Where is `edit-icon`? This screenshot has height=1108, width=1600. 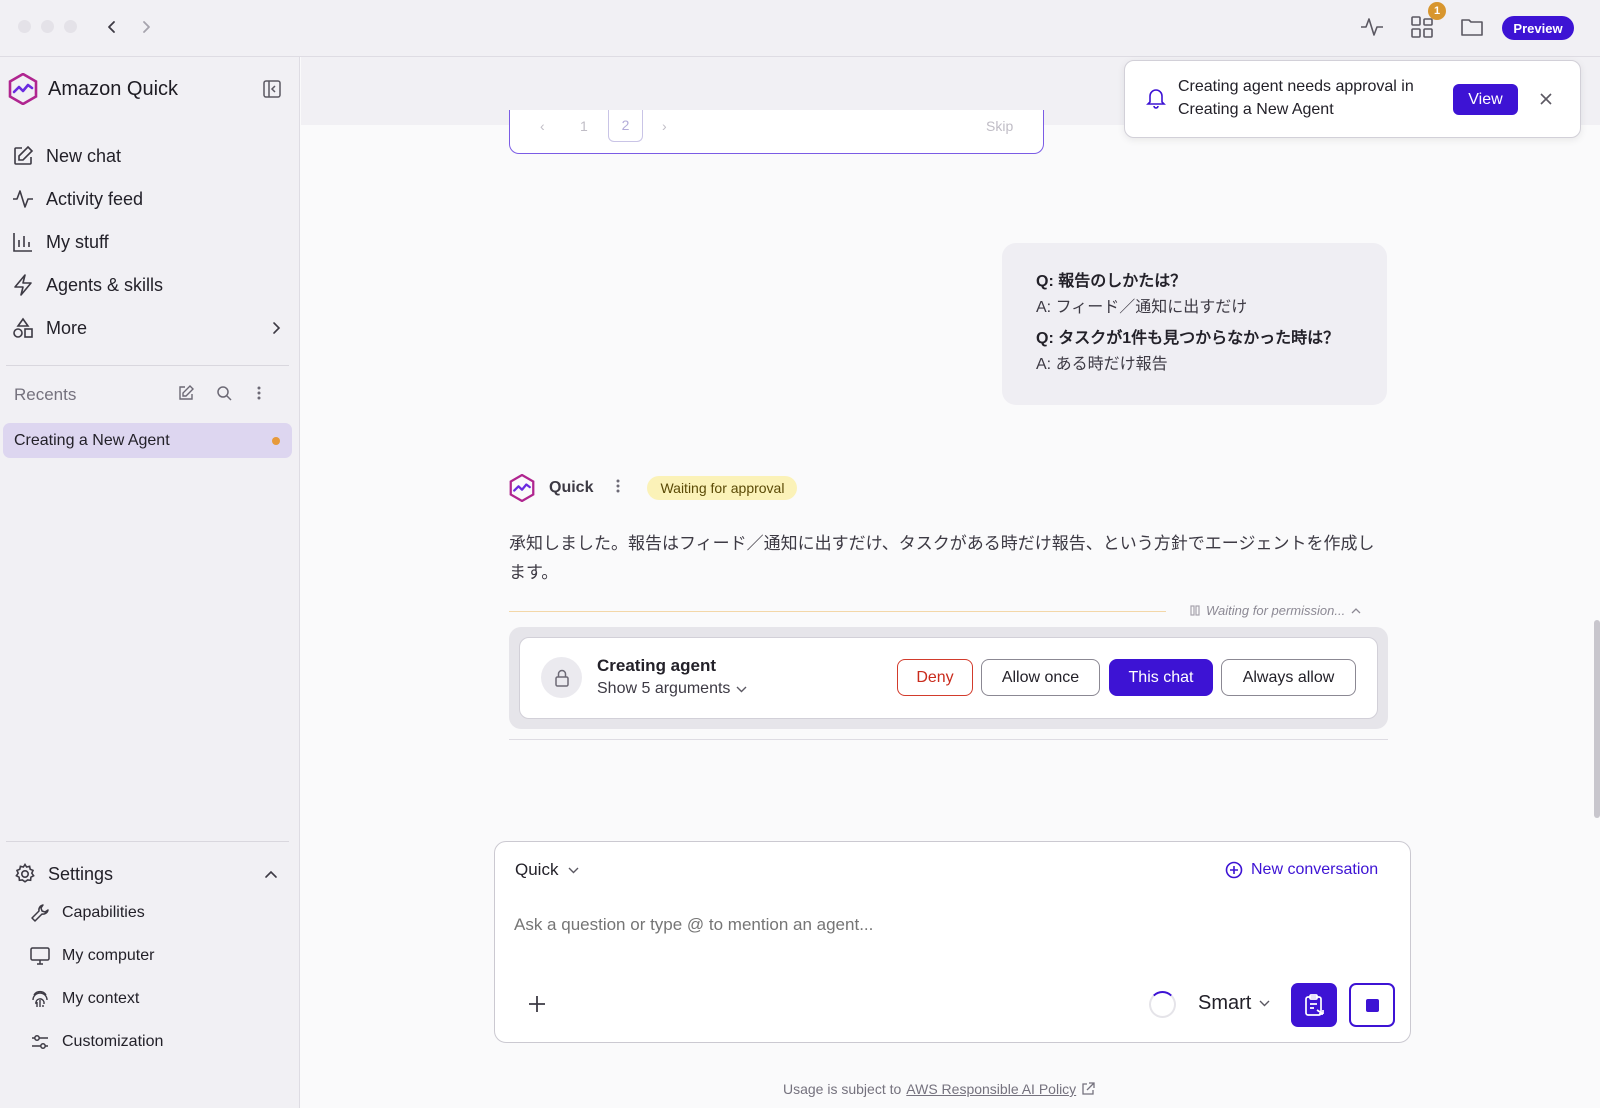
edit-icon is located at coordinates (186, 395).